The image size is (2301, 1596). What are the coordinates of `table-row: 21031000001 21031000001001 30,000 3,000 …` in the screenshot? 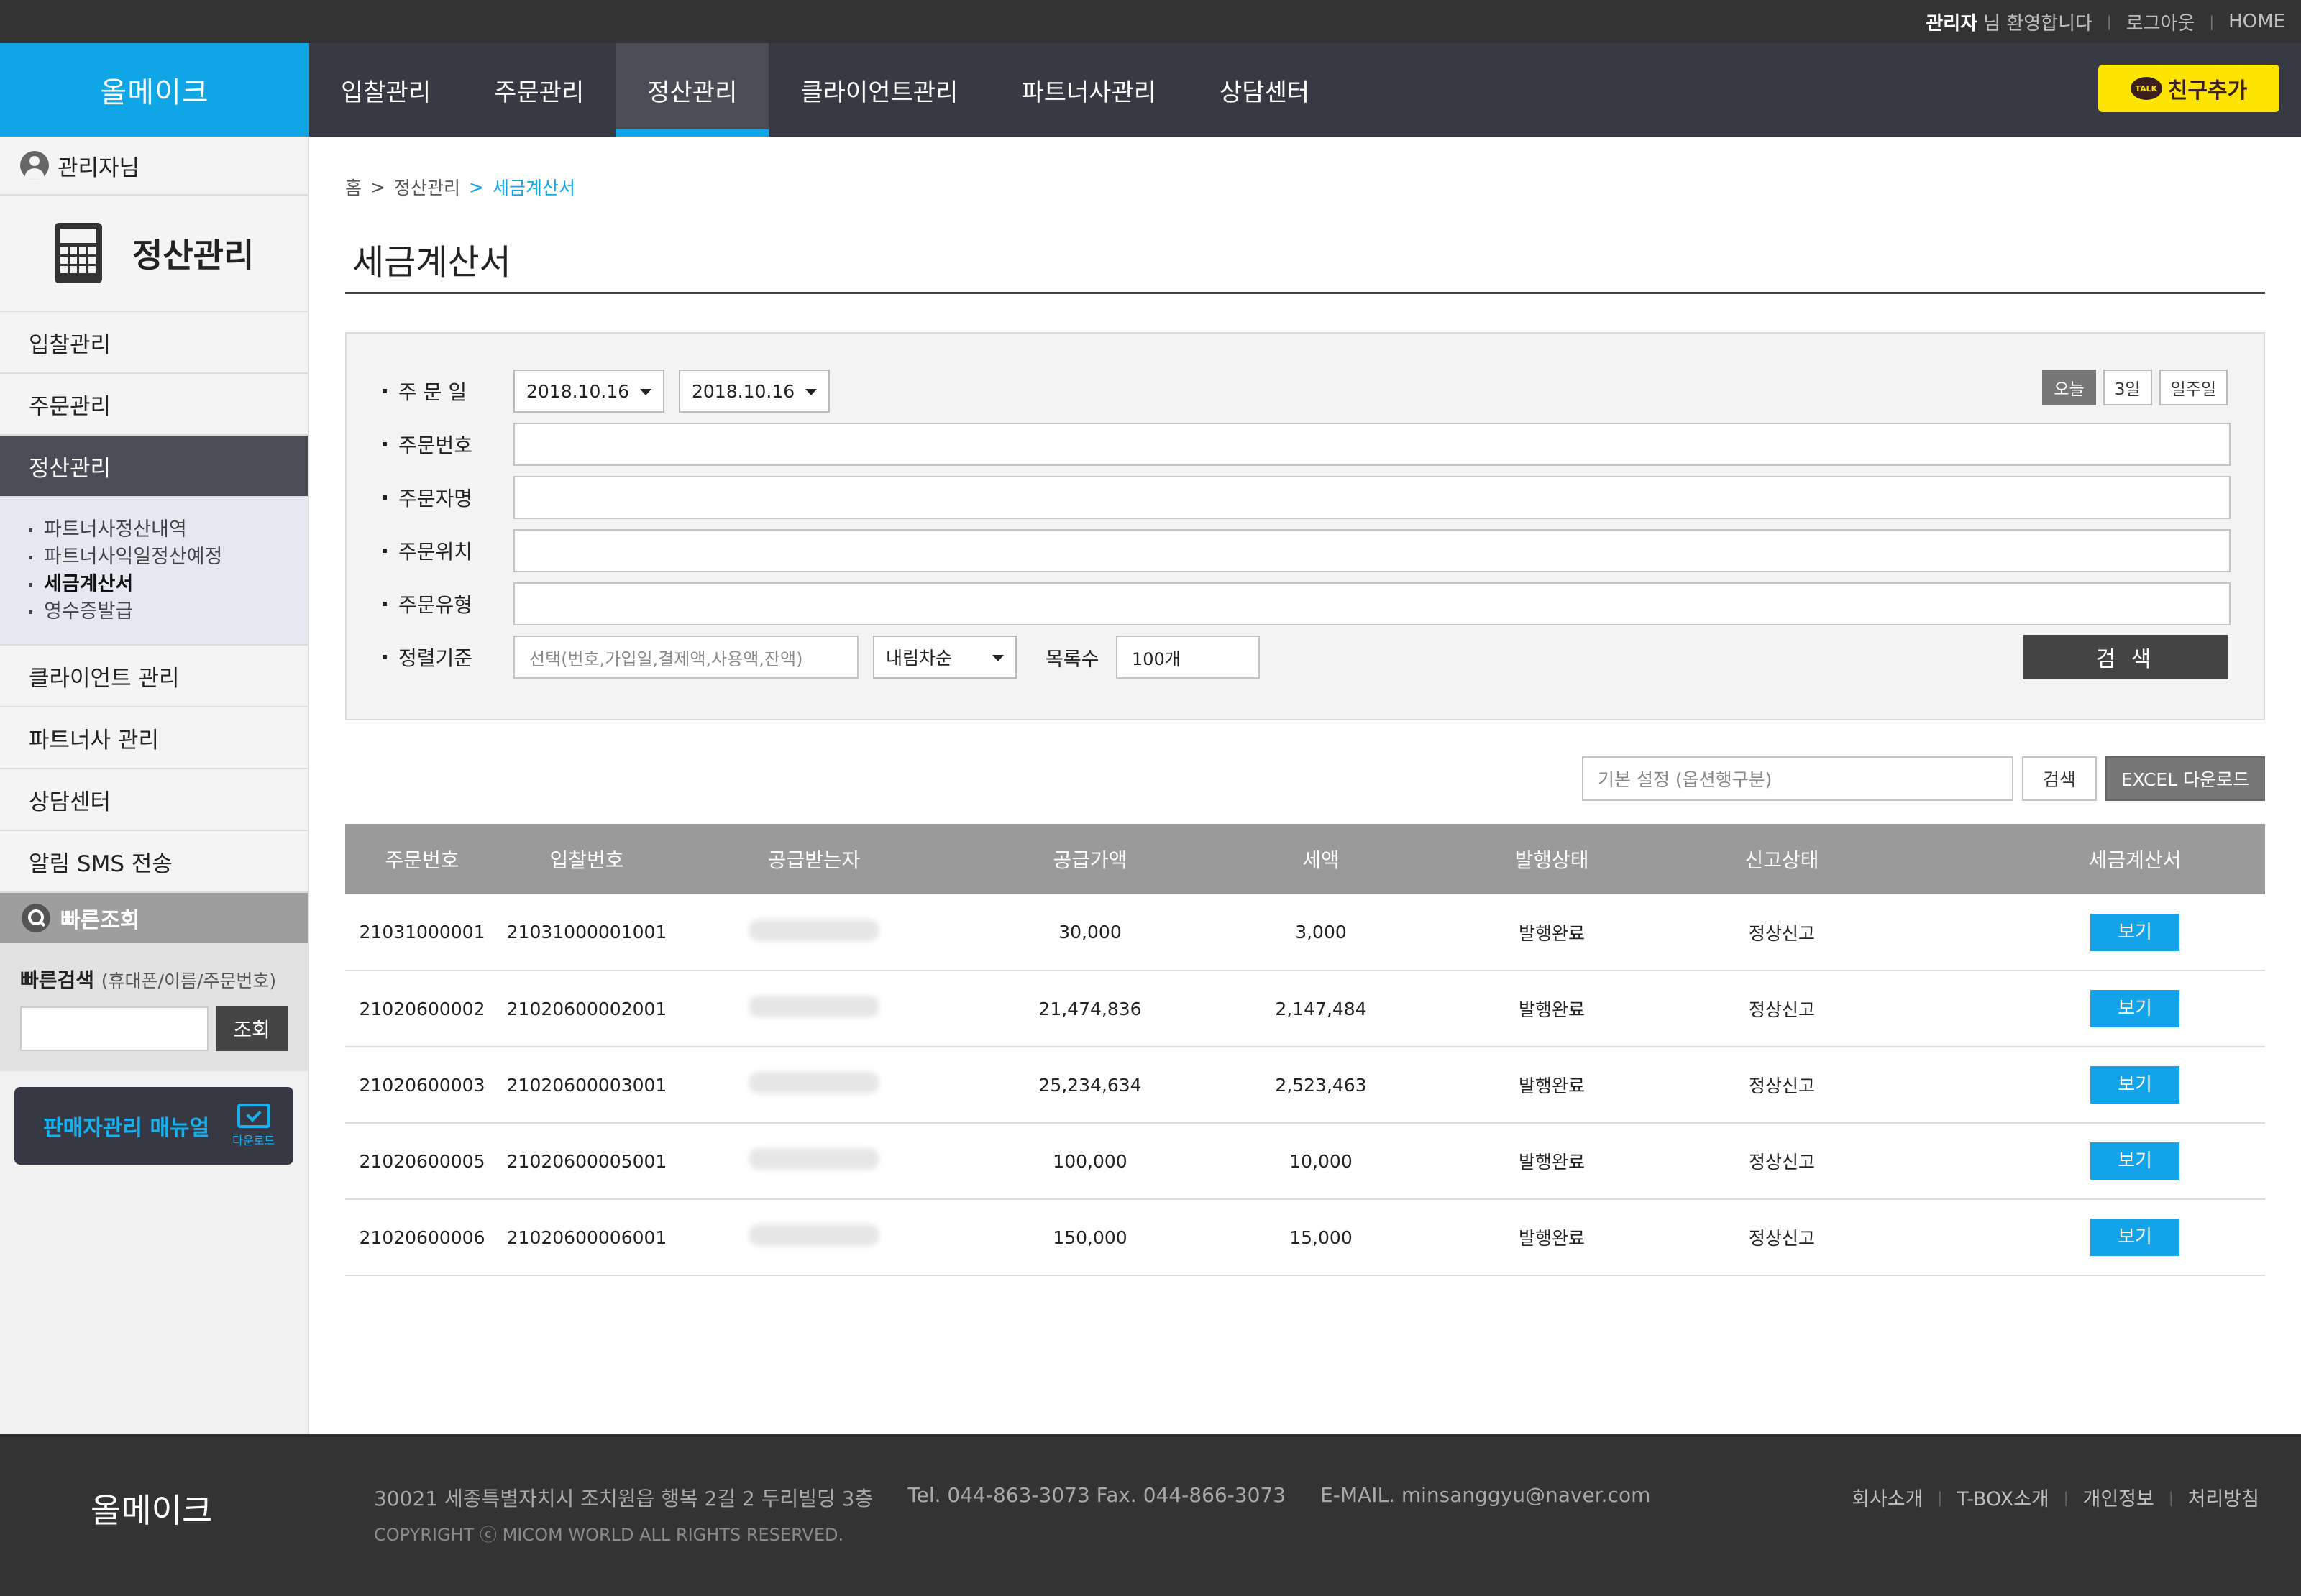 It's located at (1305, 932).